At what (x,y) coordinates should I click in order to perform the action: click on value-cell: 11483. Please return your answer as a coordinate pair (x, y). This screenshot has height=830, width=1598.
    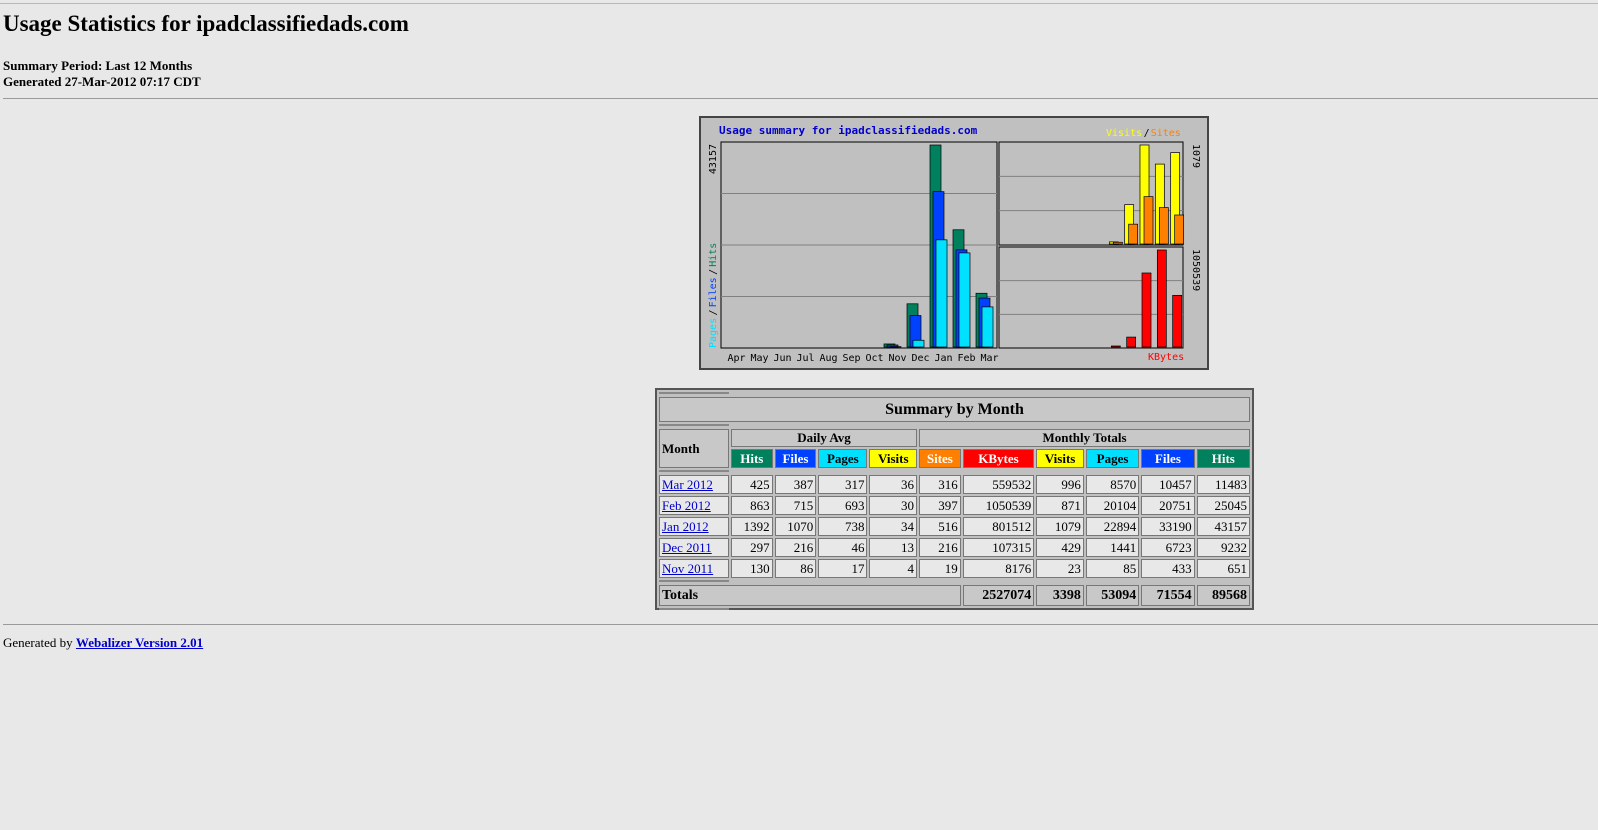
    Looking at the image, I should click on (1223, 484).